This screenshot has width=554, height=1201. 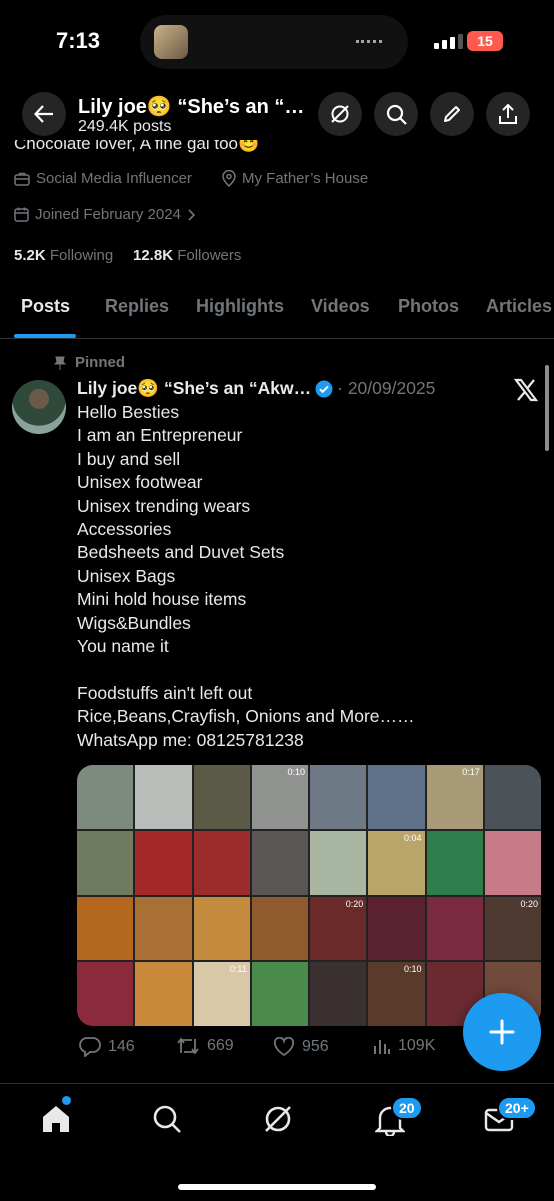 What do you see at coordinates (412, 837) in the screenshot?
I see `media-duration: 0:04` at bounding box center [412, 837].